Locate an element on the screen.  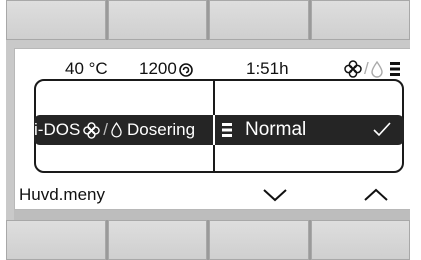
chevron-up-icon is located at coordinates (376, 194).